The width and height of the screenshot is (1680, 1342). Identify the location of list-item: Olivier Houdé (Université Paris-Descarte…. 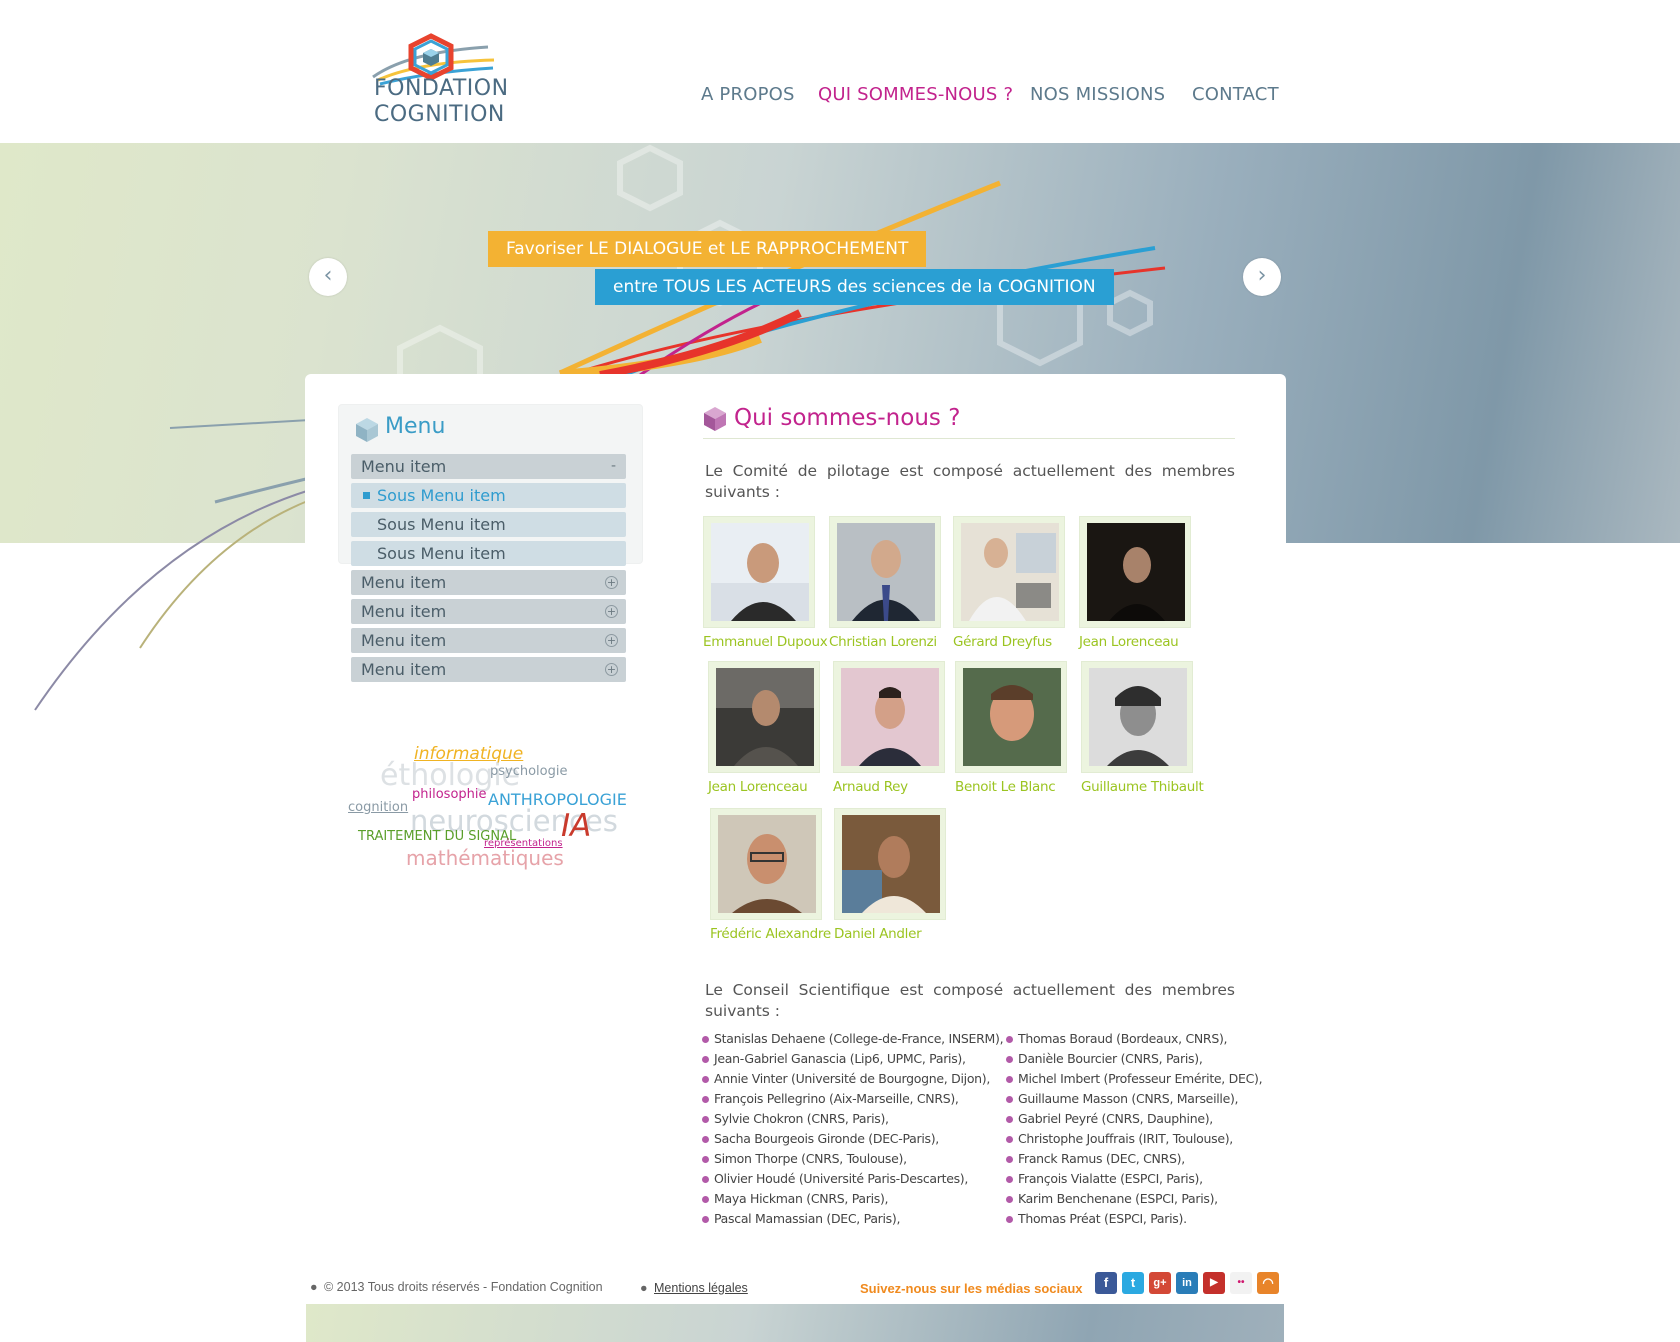
(852, 1179).